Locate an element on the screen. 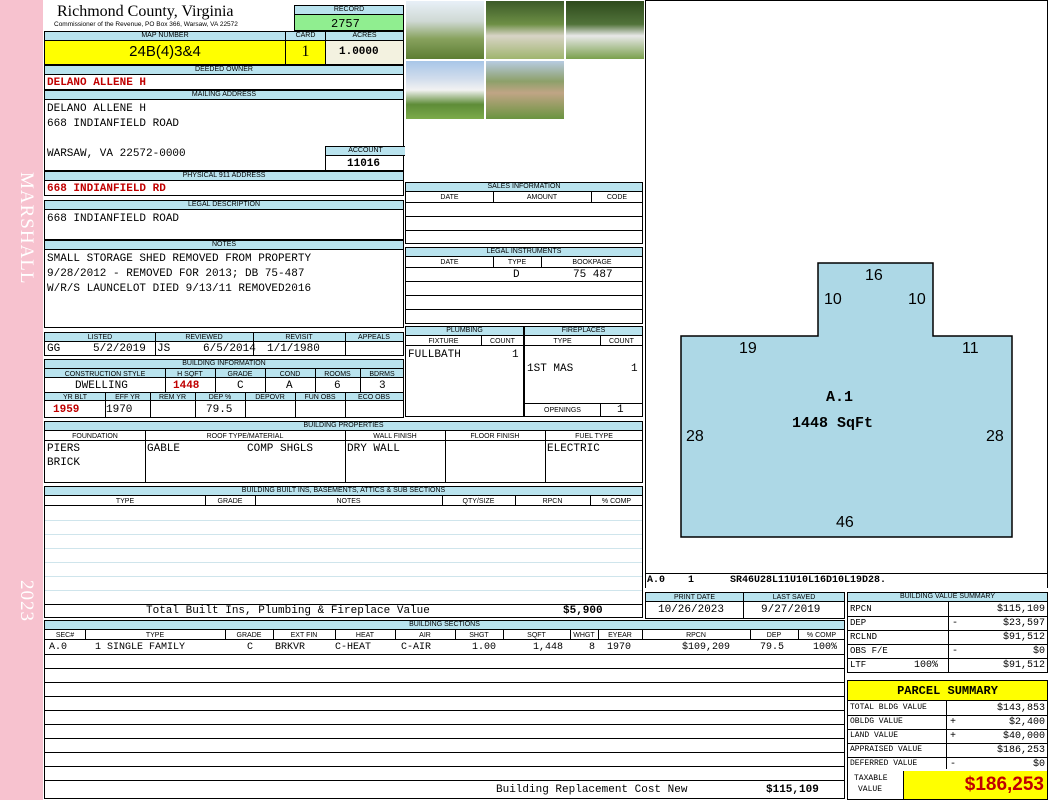  dim-notch-right: 10 is located at coordinates (917, 299).